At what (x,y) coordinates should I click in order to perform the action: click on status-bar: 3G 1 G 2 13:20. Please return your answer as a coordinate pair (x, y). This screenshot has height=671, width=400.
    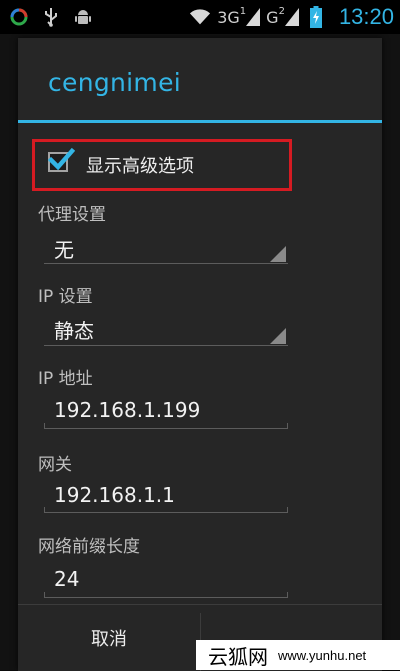
    Looking at the image, I should click on (200, 17).